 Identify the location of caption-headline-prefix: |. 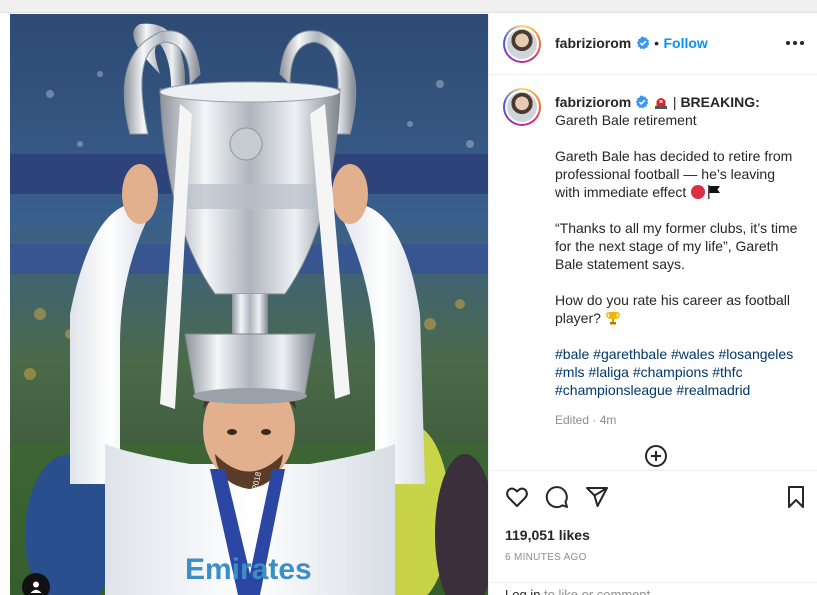
(675, 102).